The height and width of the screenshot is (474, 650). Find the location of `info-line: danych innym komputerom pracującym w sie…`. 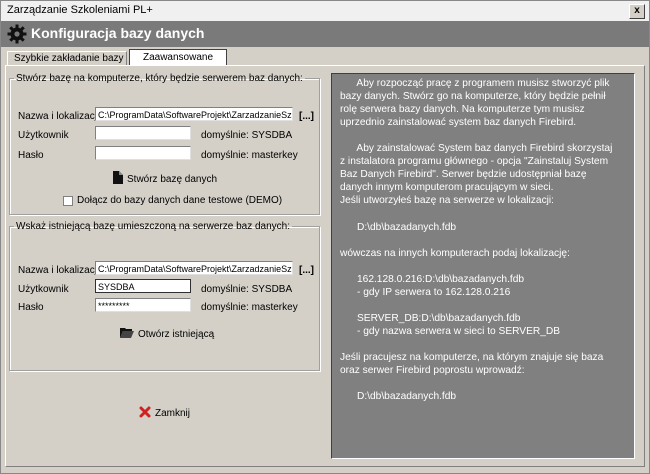

info-line: danych innym komputerom pracującym w sie… is located at coordinates (447, 188).